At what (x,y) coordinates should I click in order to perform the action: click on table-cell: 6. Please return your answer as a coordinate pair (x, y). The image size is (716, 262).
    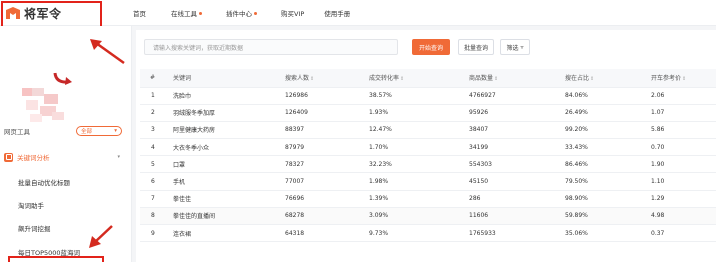
    Looking at the image, I should click on (156, 181).